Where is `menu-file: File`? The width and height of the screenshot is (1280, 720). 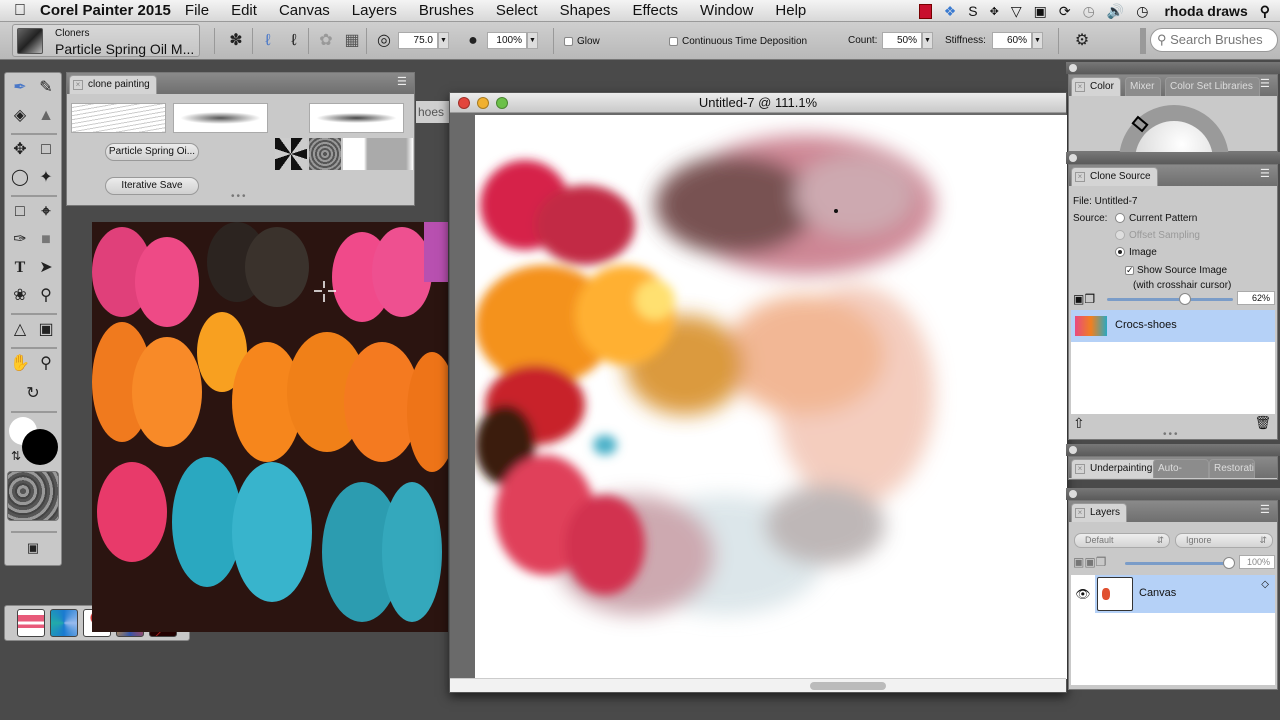 menu-file: File is located at coordinates (197, 10).